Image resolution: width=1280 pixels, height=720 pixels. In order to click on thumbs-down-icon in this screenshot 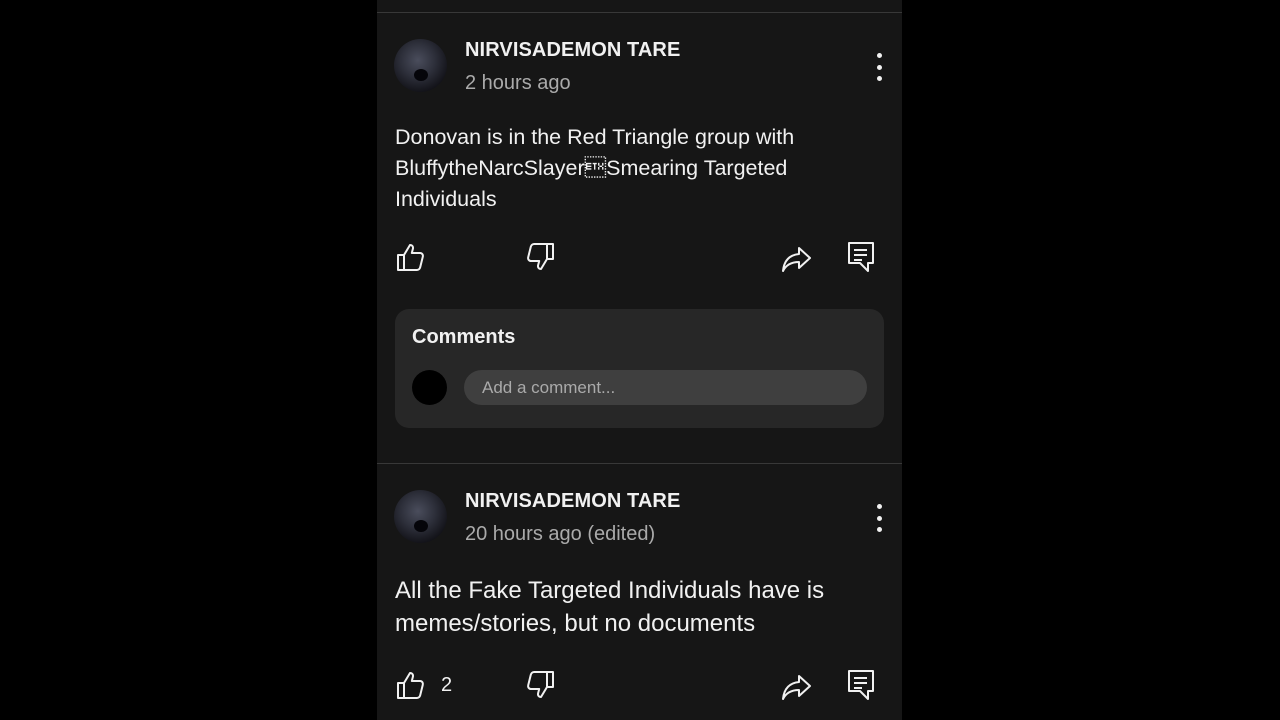, I will do `click(540, 685)`.